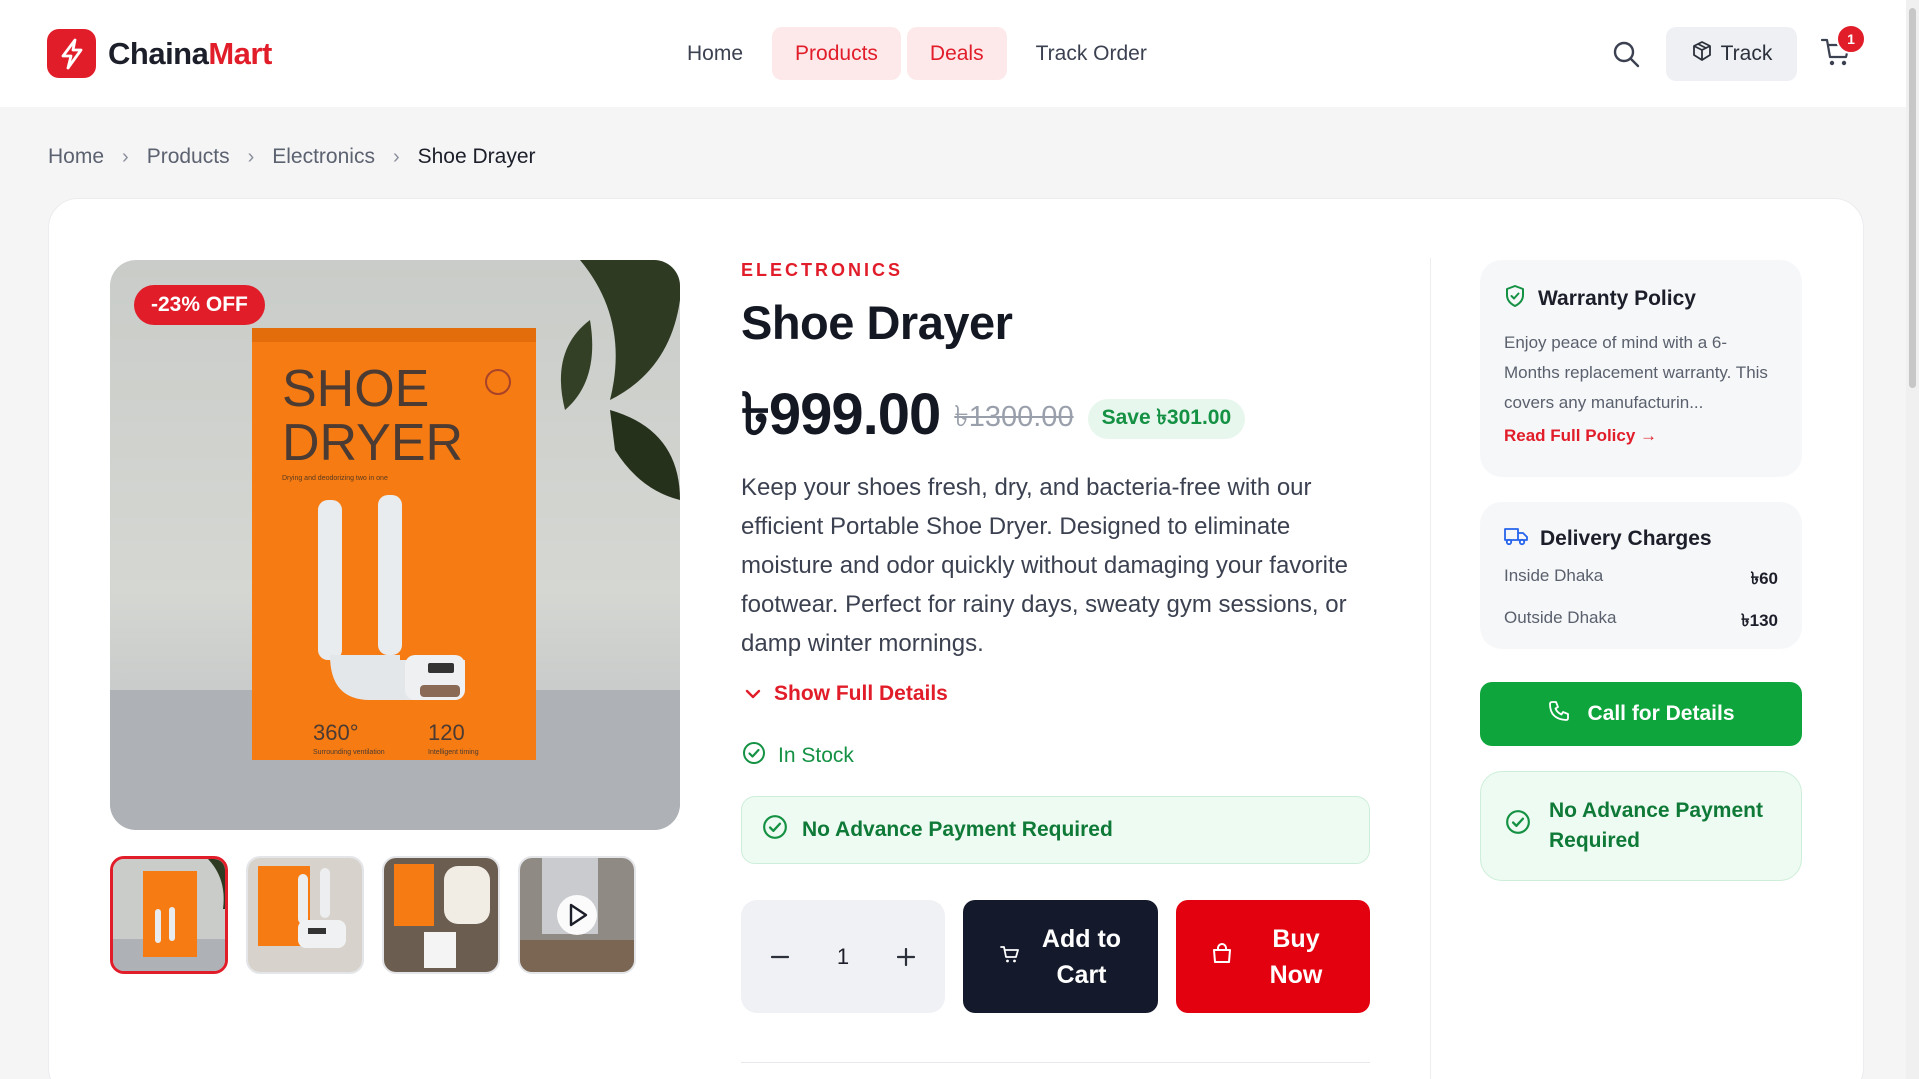 Image resolution: width=1919 pixels, height=1079 pixels. I want to click on package-icon, so click(1702, 54).